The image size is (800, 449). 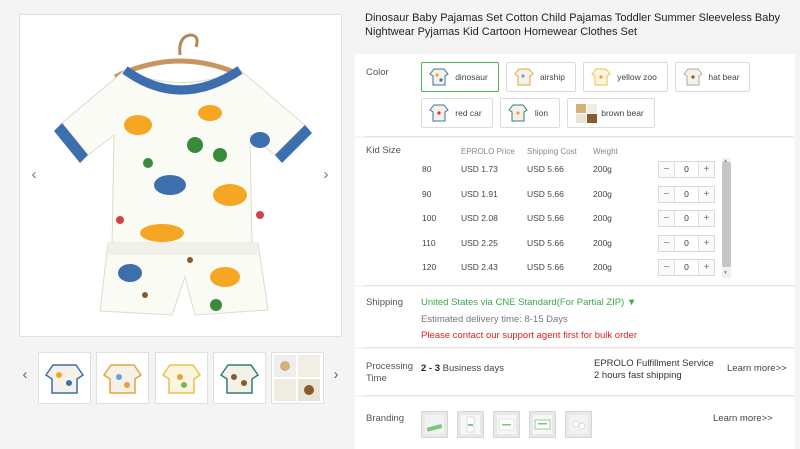 I want to click on swatch-hat-bear-icon, so click(x=693, y=77).